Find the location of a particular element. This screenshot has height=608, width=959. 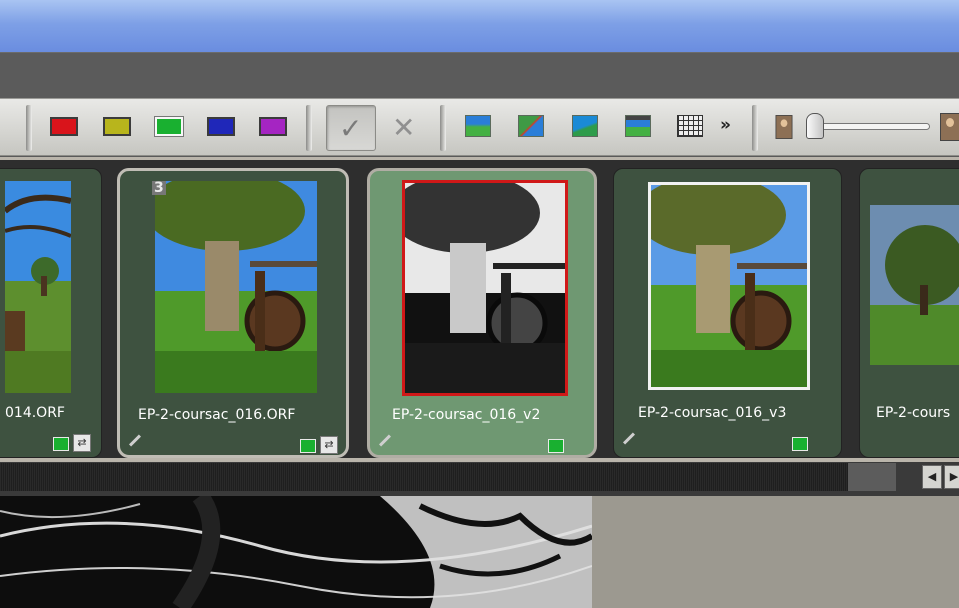

large-person-icon is located at coordinates (949, 127).